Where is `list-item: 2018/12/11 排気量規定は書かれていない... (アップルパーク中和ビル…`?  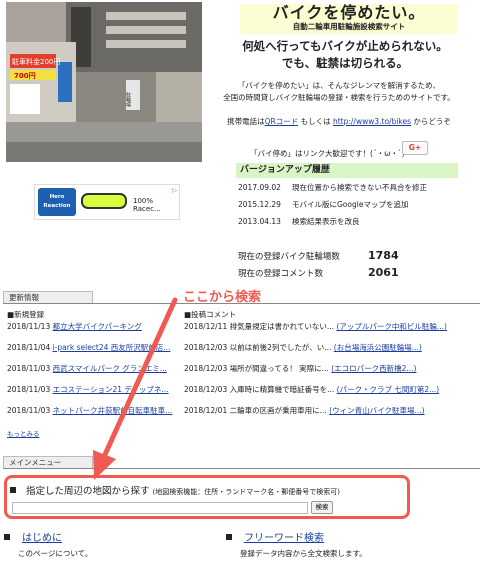
list-item: 2018/12/11 排気量規定は書かれていない... (アップルパーク中和ビル… is located at coordinates (330, 332).